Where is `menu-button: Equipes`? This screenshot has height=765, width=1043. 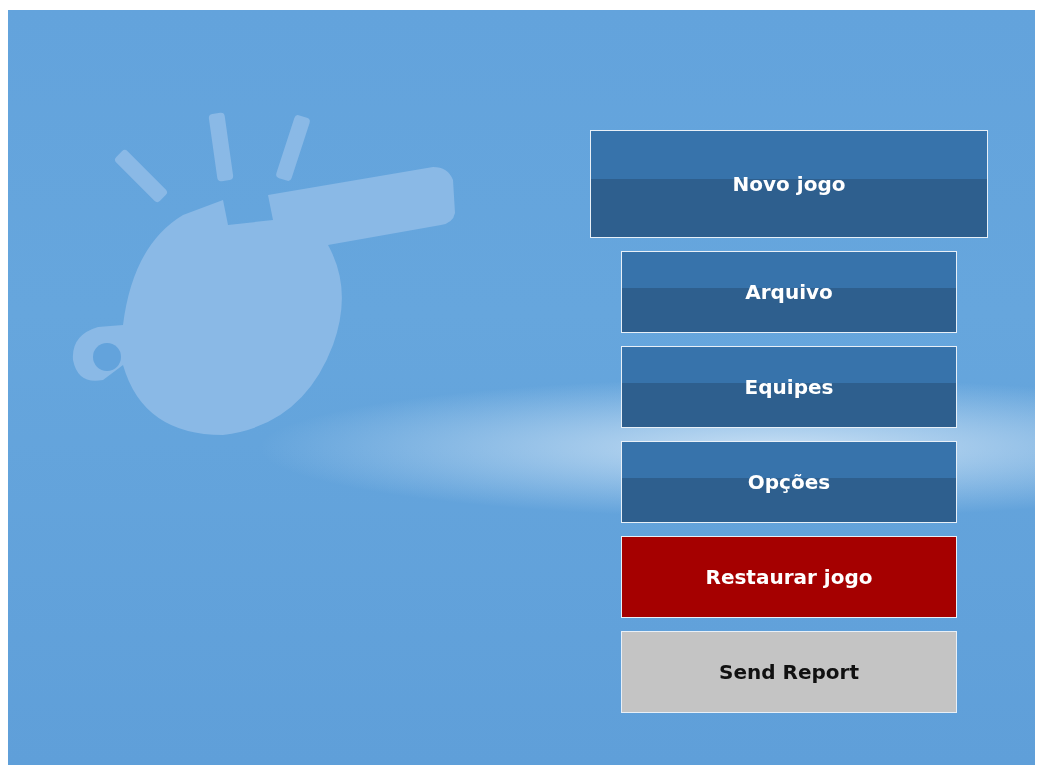
menu-button: Equipes is located at coordinates (789, 387).